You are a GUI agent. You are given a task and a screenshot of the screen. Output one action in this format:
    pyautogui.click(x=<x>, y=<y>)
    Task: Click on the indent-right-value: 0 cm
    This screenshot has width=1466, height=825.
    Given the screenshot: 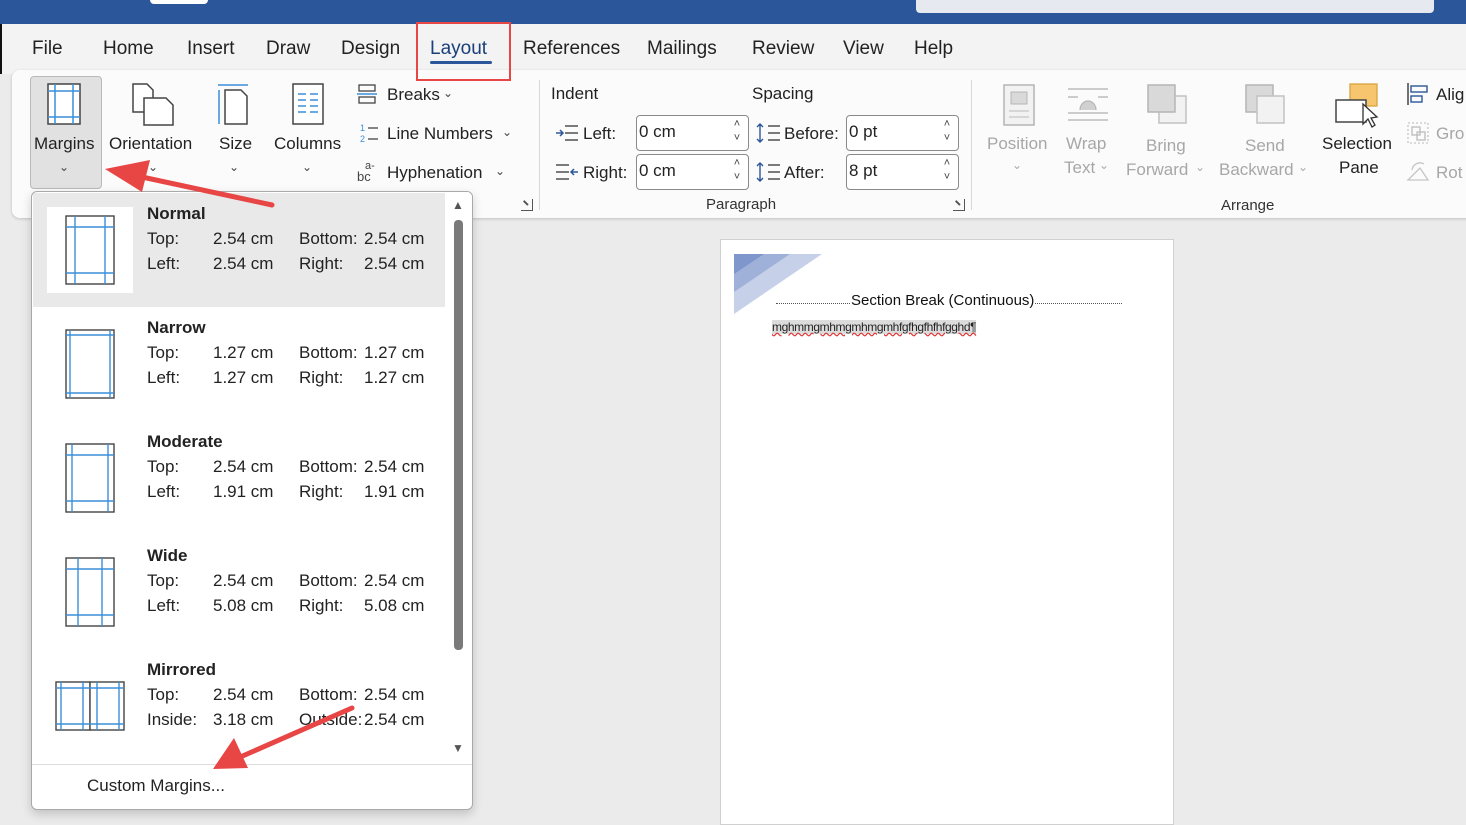 What is the action you would take?
    pyautogui.click(x=657, y=171)
    